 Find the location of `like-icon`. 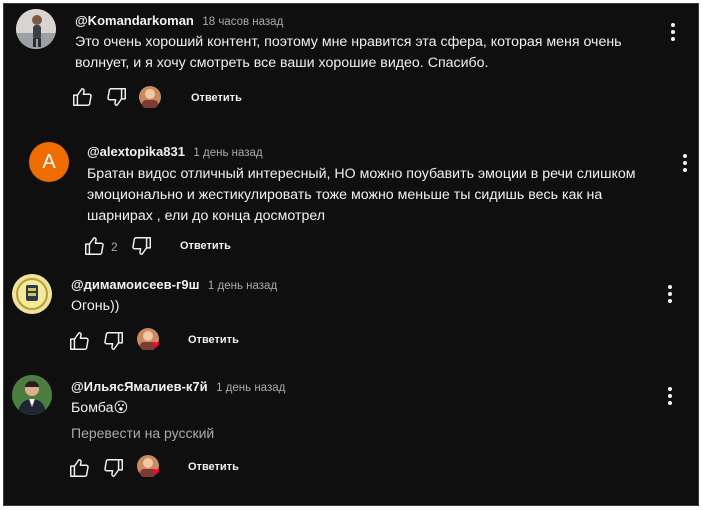

like-icon is located at coordinates (79, 468).